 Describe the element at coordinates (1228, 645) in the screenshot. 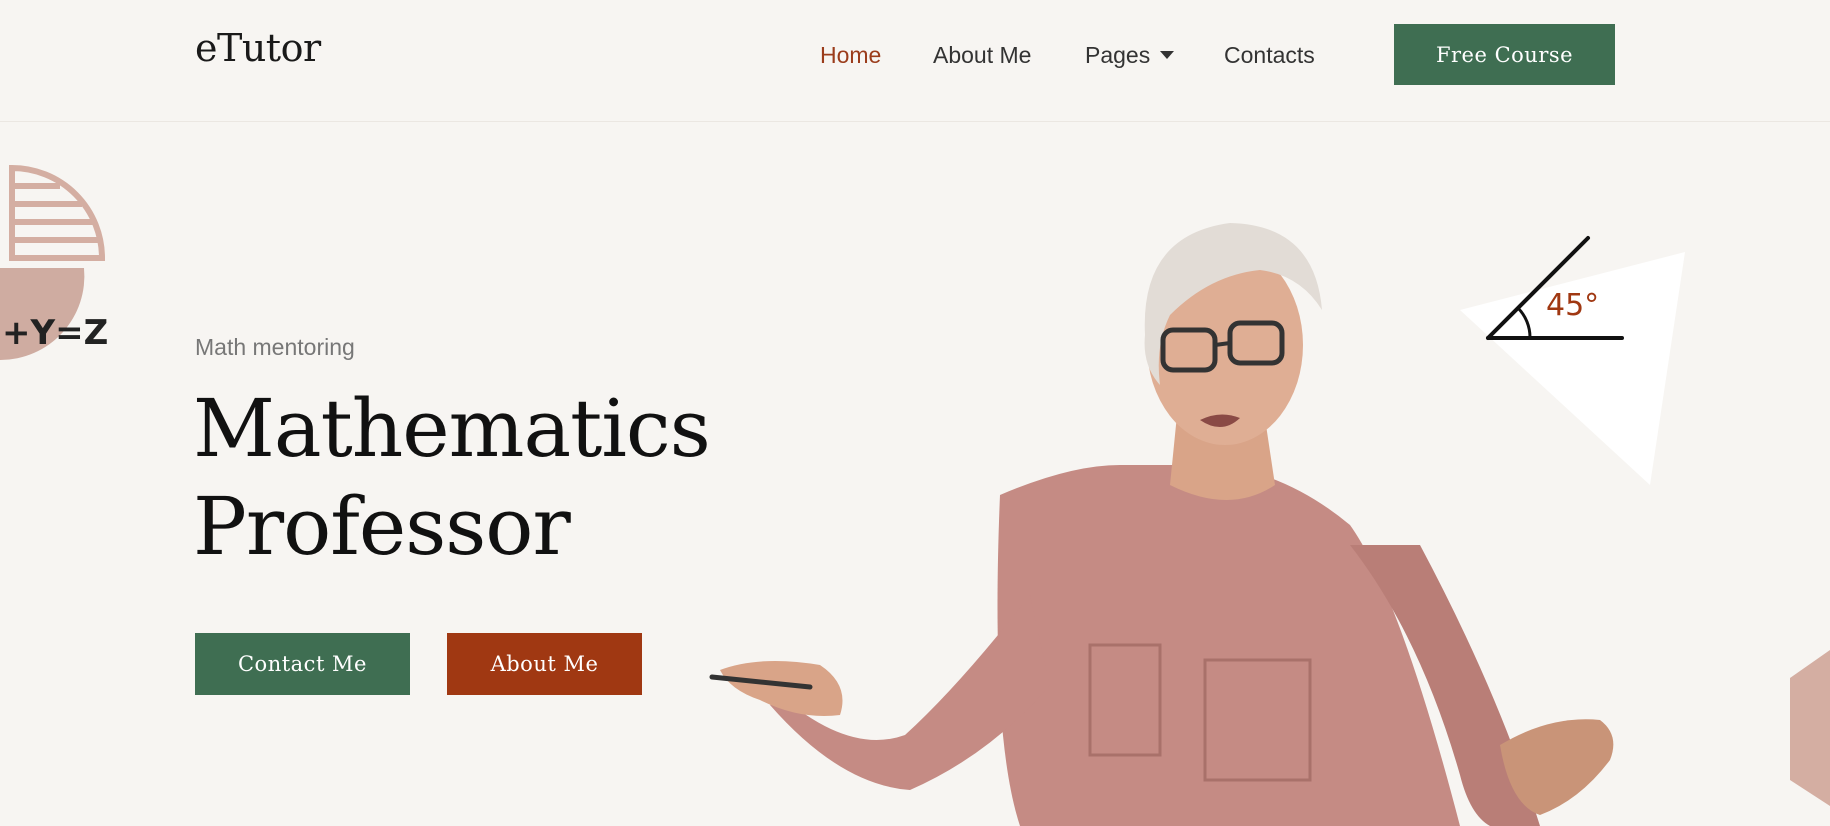

I see `blouse-shape` at that location.